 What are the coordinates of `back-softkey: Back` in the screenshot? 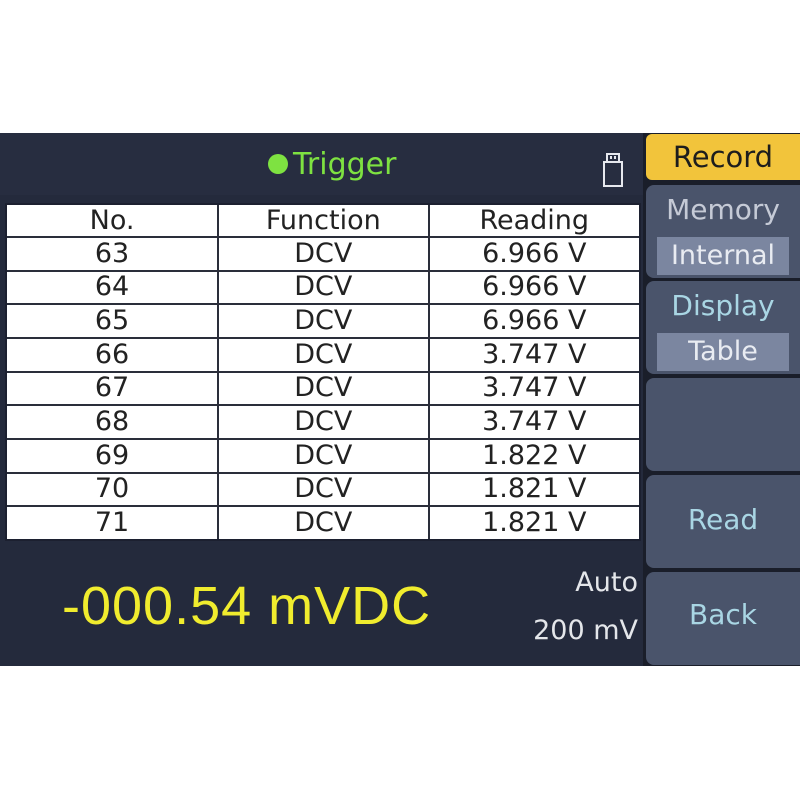 It's located at (723, 618).